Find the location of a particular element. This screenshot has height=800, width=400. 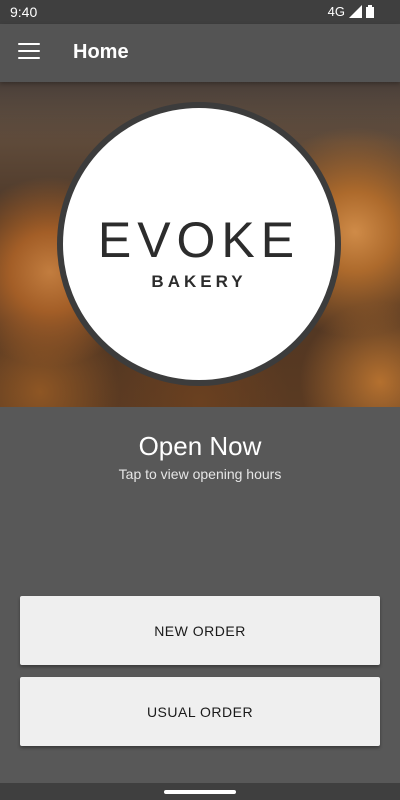

signal-icon is located at coordinates (355, 11).